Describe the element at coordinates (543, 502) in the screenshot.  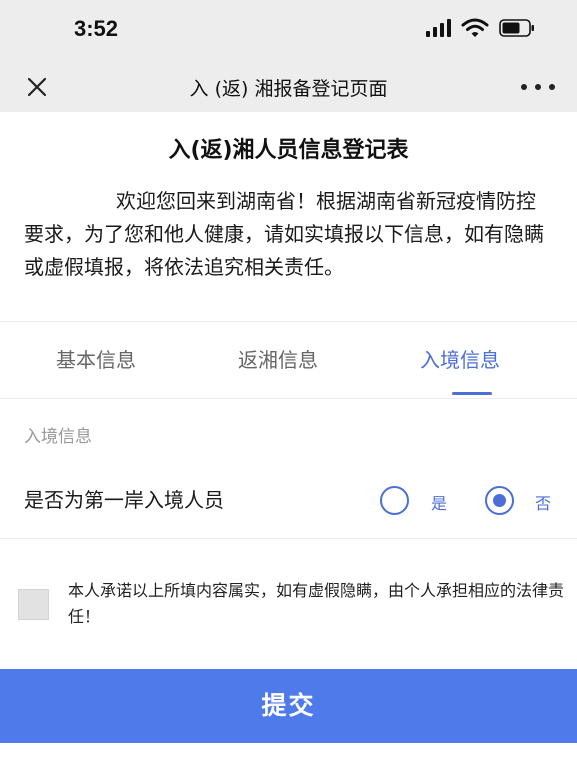
I see `radio-no-label: 否` at that location.